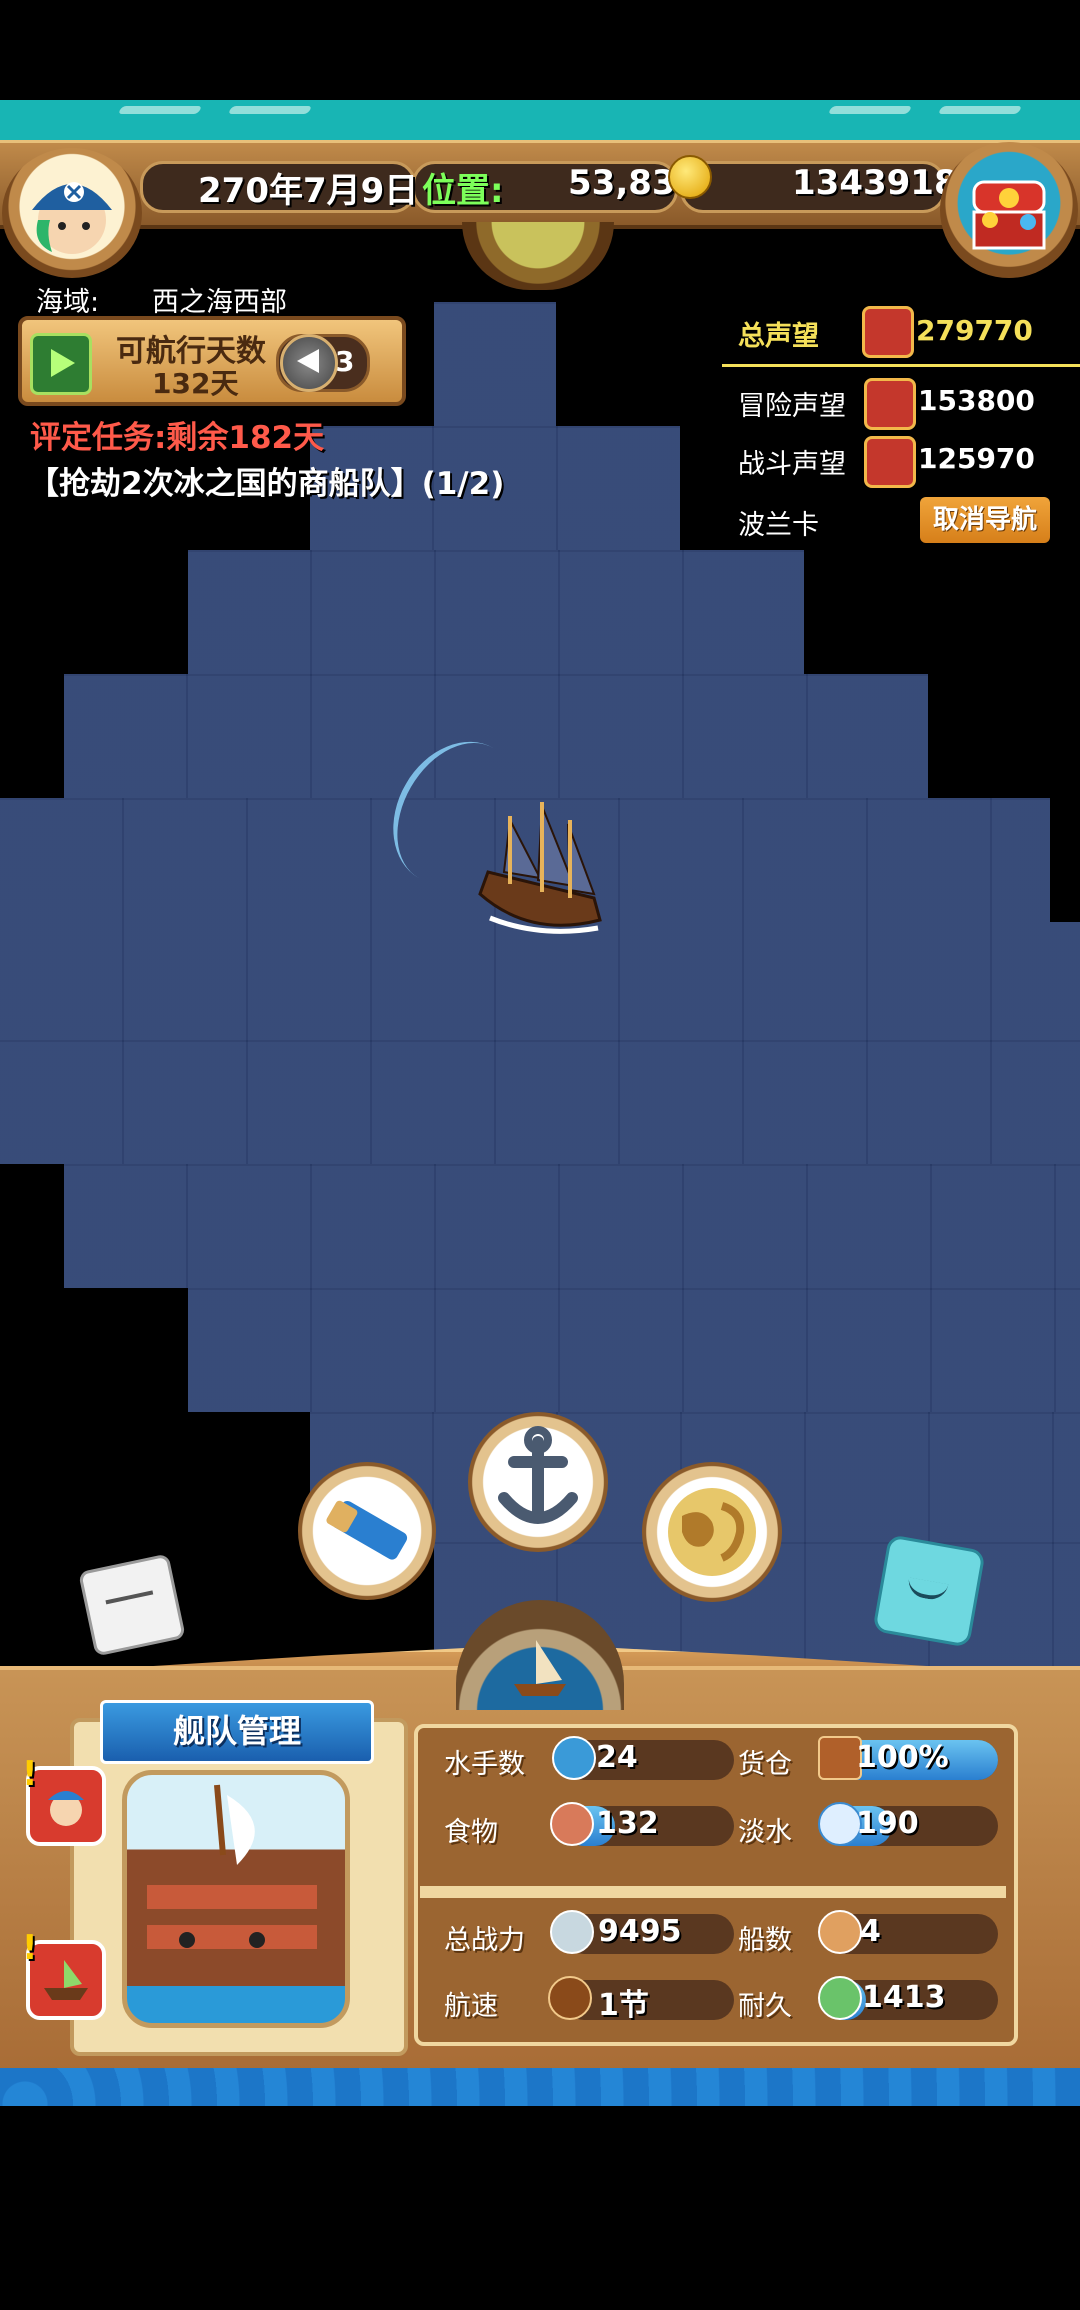  What do you see at coordinates (792, 464) in the screenshot?
I see `combat-reputation-label: 战斗声望` at bounding box center [792, 464].